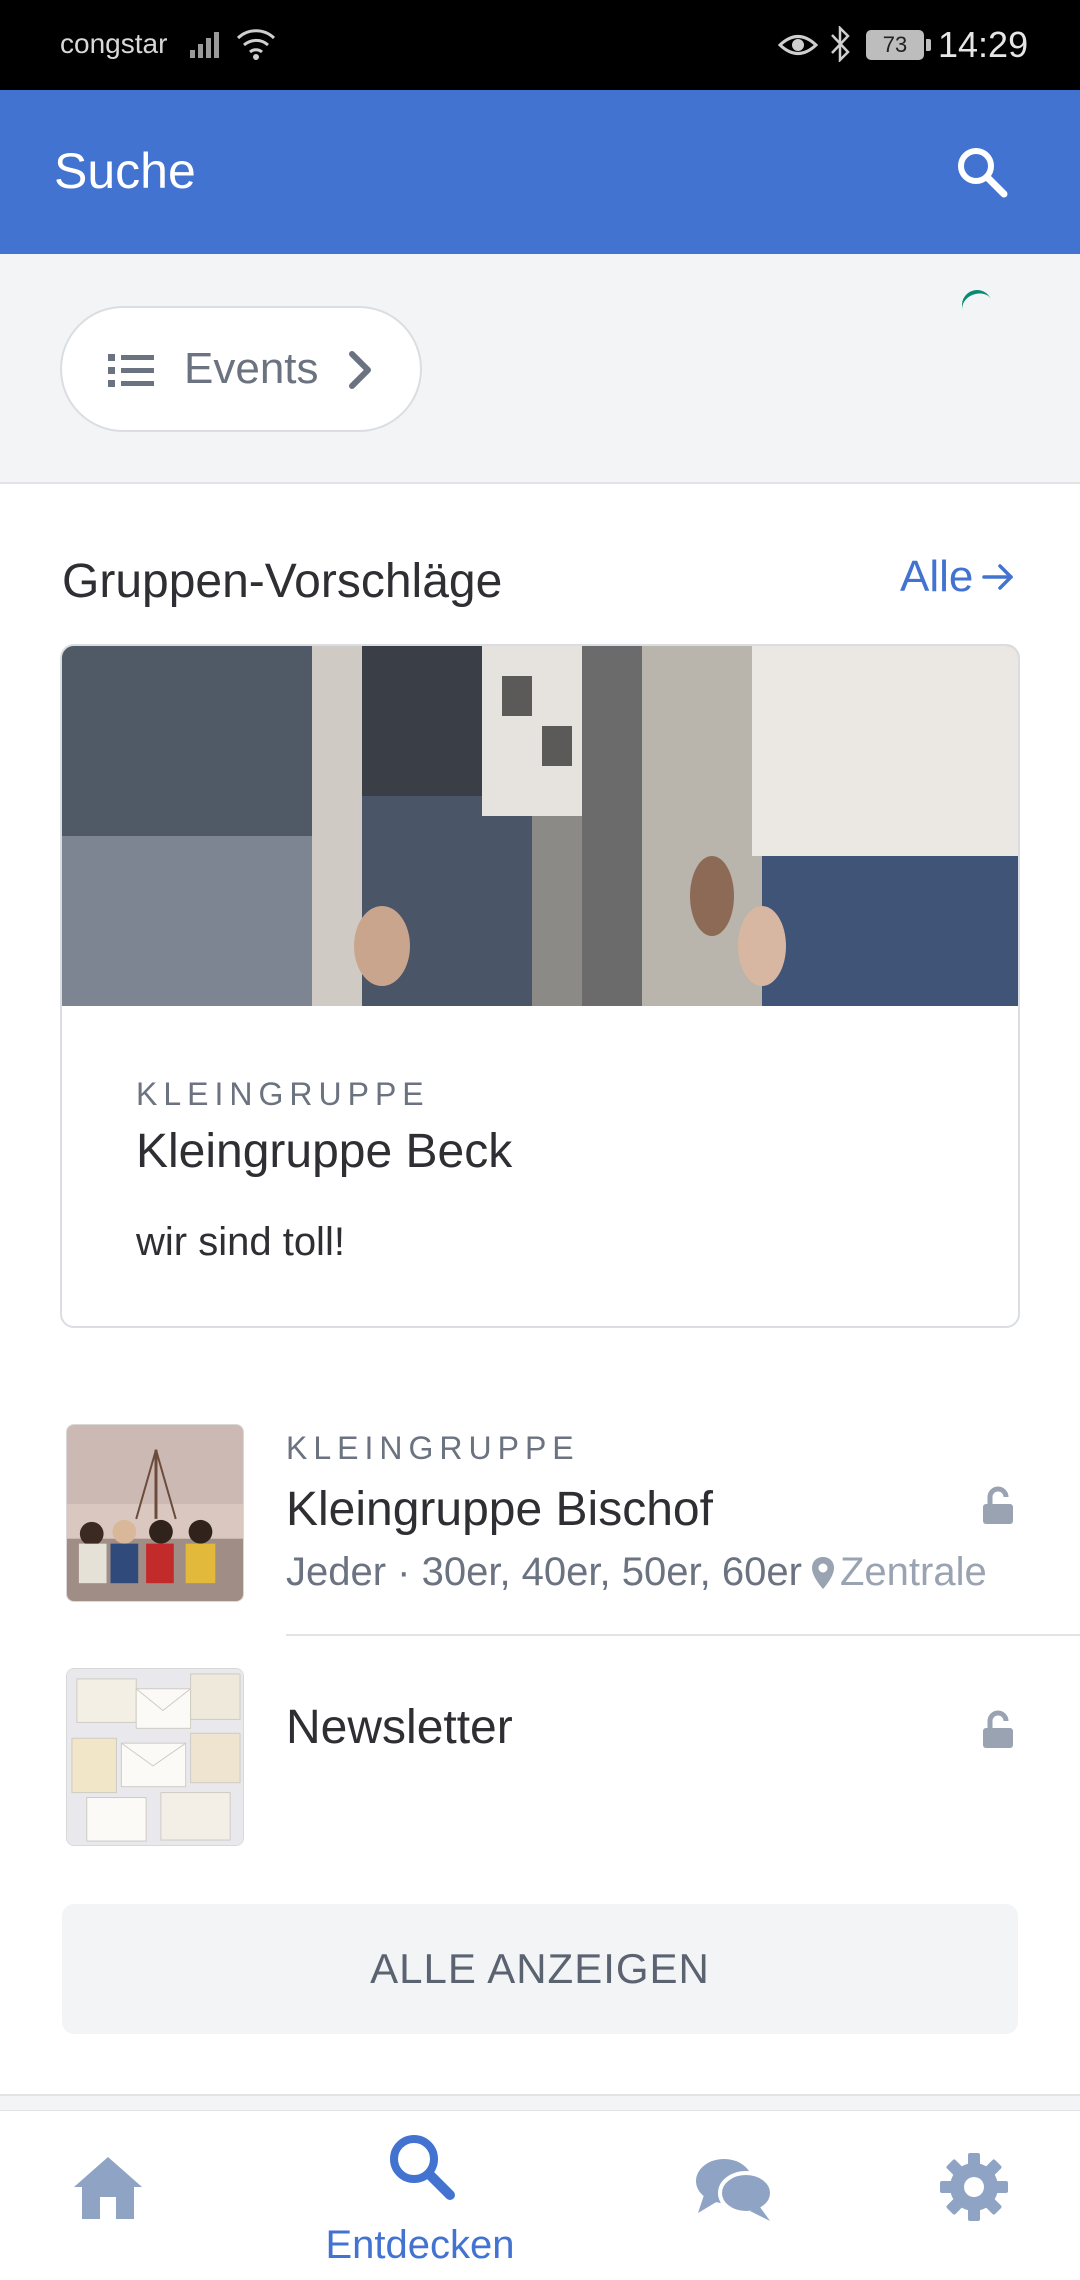  I want to click on bluetooth-icon, so click(840, 44).